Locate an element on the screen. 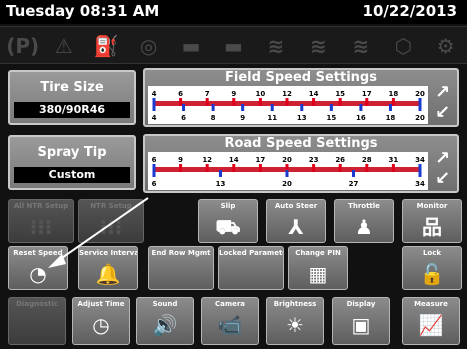 The image size is (467, 349). camera-button: Camera 📹 is located at coordinates (230, 321).